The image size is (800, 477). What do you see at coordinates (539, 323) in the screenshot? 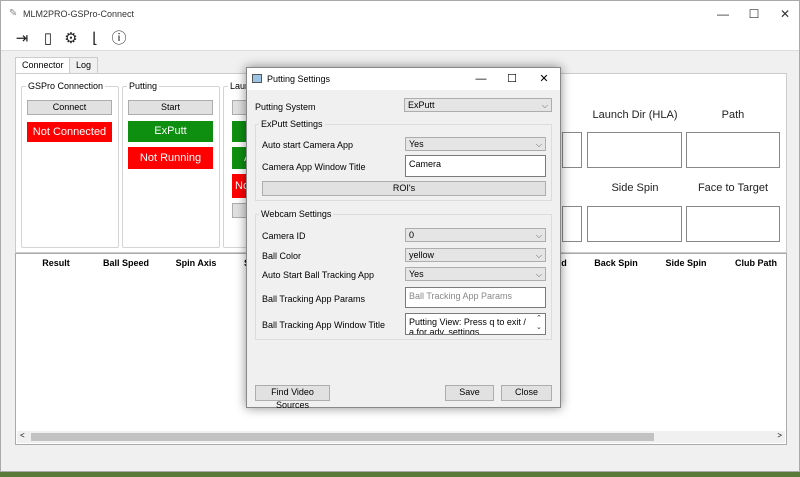
I see `spinner-arrows-icon: ⌃ ⌄` at bounding box center [539, 323].